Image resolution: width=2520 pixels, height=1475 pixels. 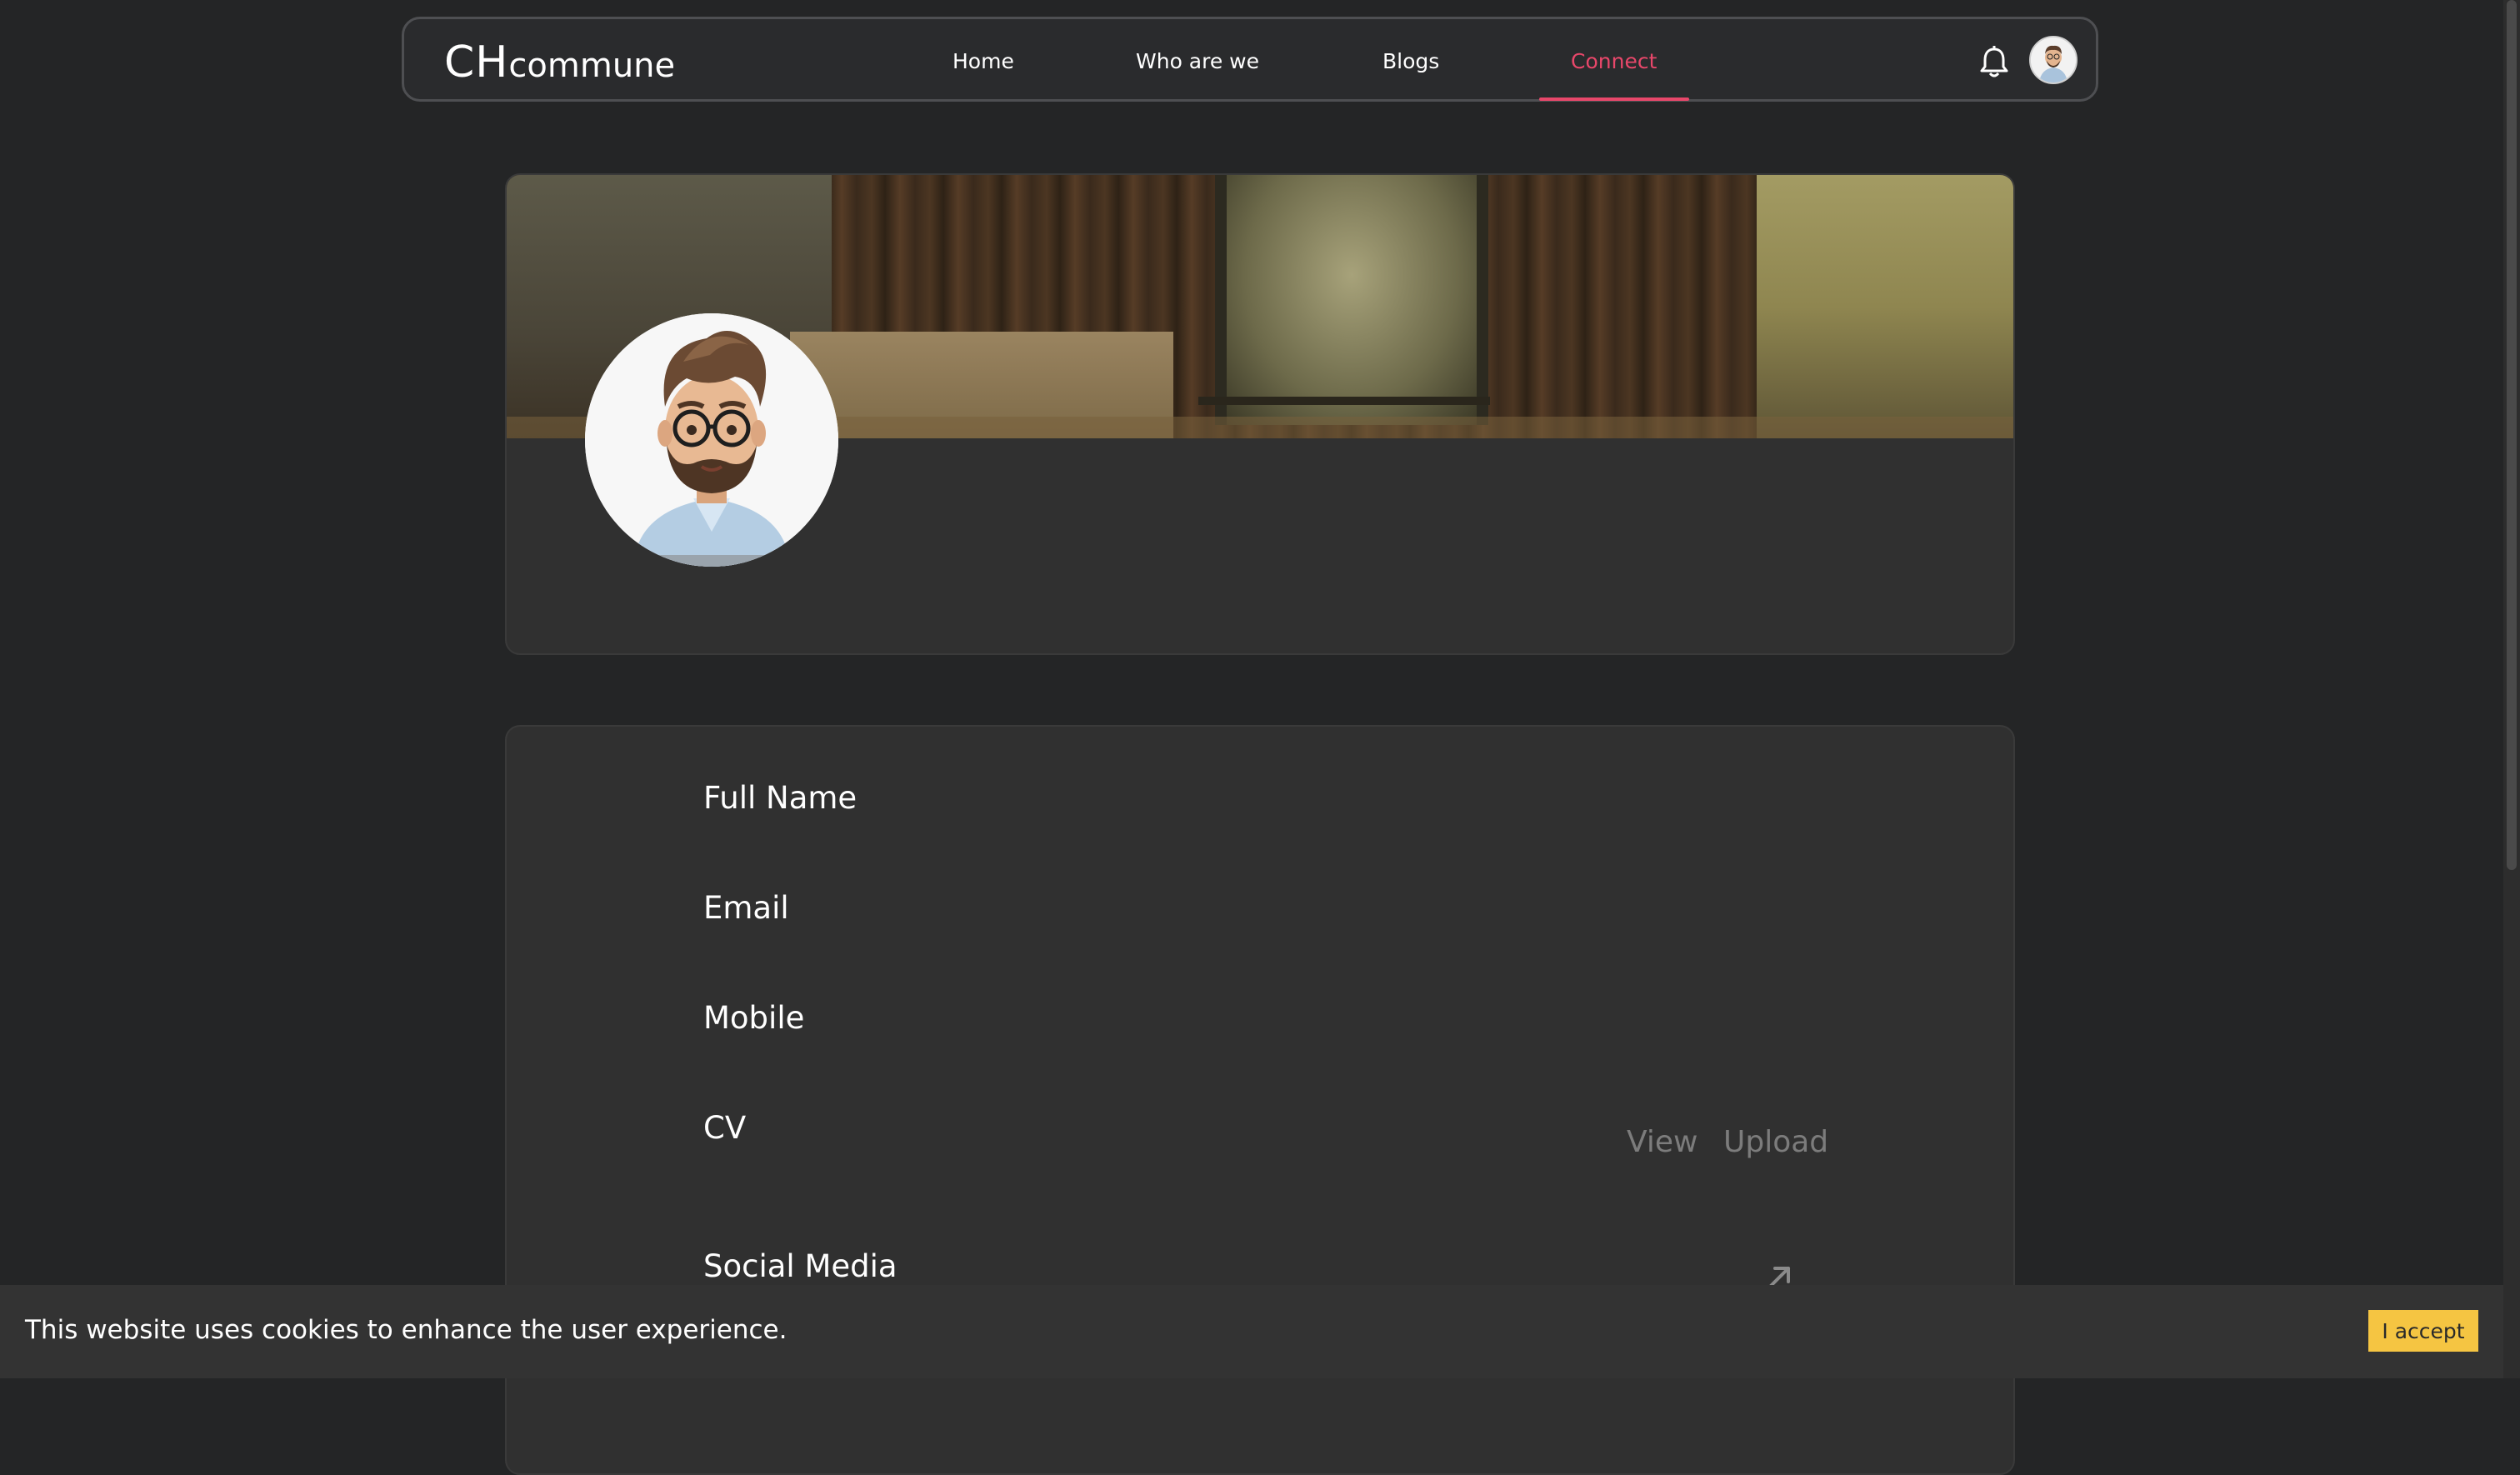 What do you see at coordinates (1410, 61) in the screenshot?
I see `nav-item-blogs: Blogs` at bounding box center [1410, 61].